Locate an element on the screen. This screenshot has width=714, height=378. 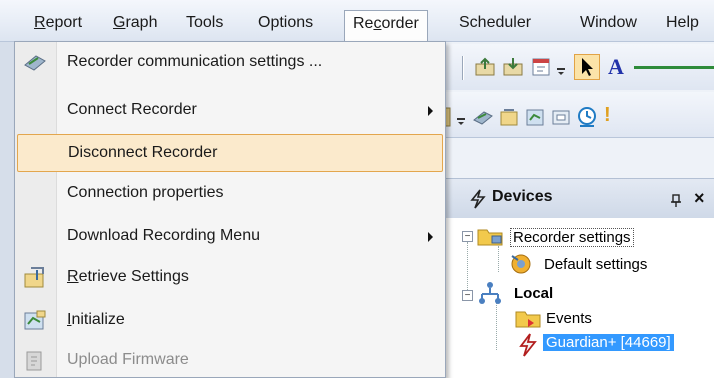
clock-icon is located at coordinates (587, 117).